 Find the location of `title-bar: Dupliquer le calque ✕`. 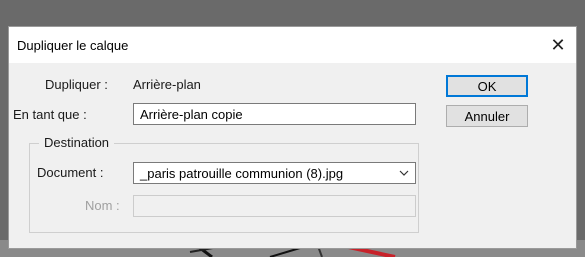

title-bar: Dupliquer le calque ✕ is located at coordinates (292, 45).